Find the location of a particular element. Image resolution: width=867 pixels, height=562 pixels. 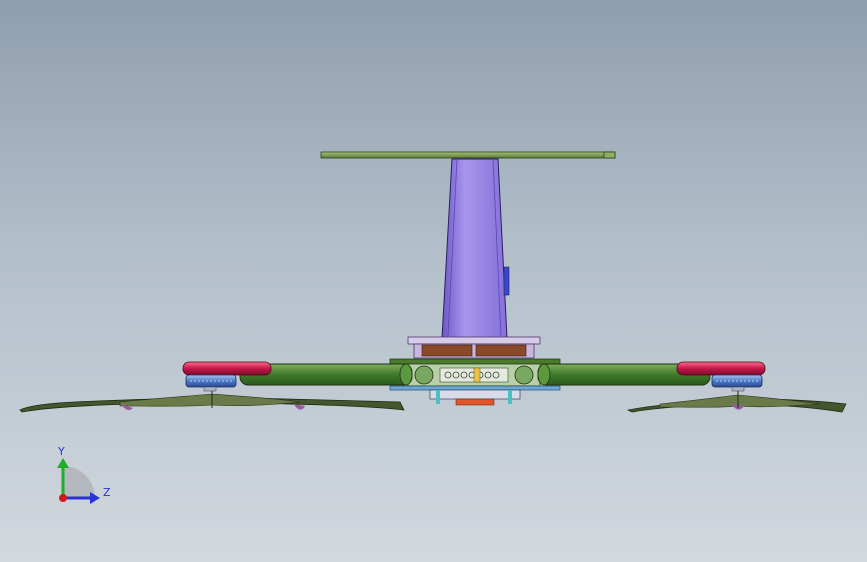

orientation-triad: Y Z is located at coordinates (84, 474).